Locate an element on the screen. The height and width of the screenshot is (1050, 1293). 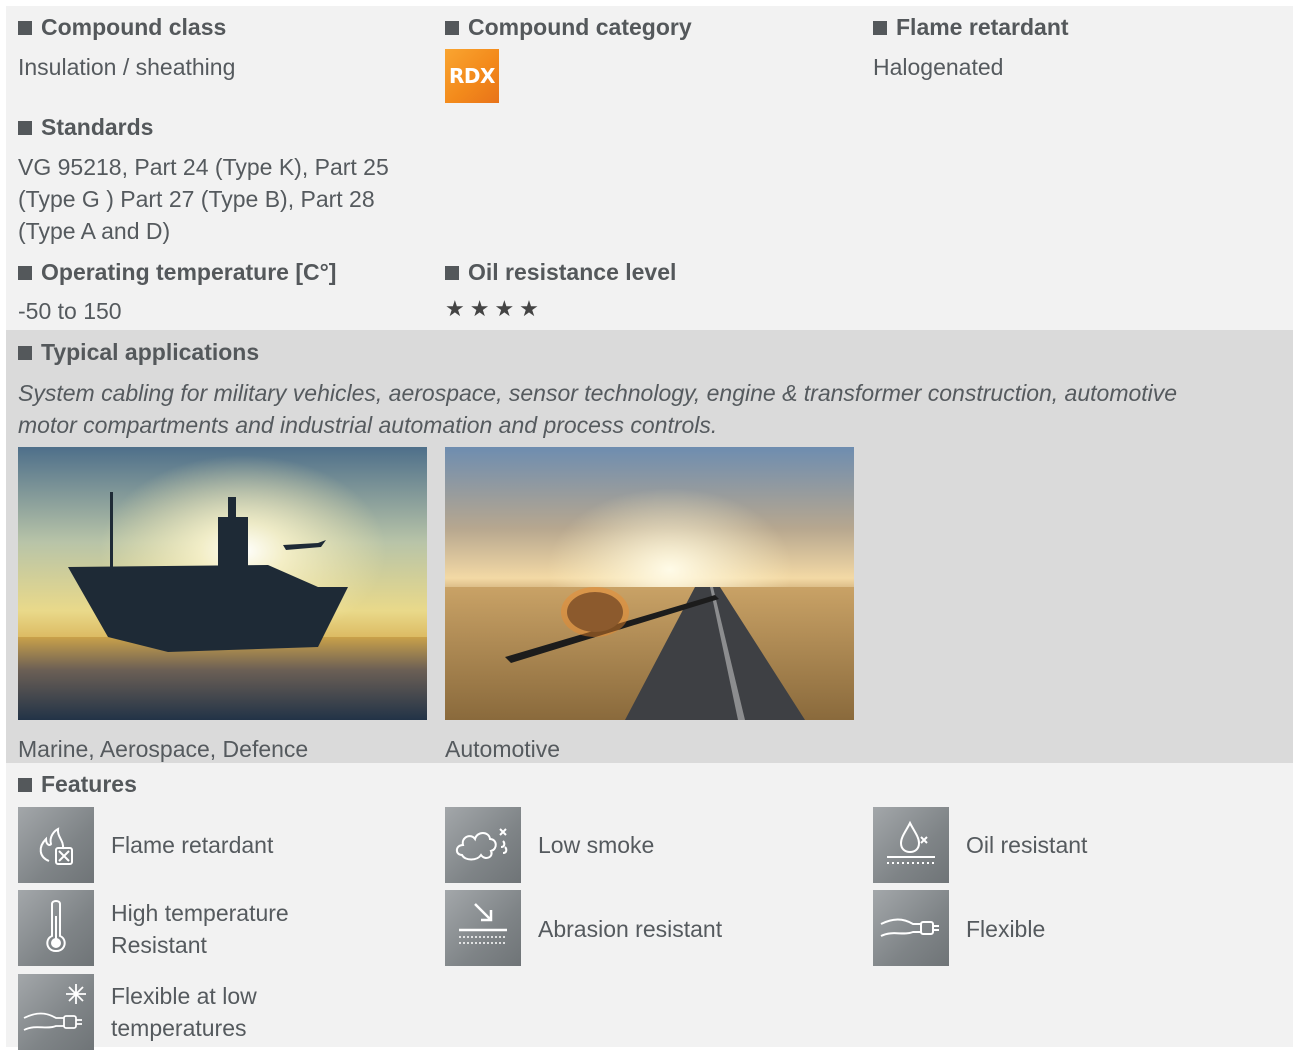
compound-class-block: Compound class Insulation / sheathing is located at coordinates (223, 48).